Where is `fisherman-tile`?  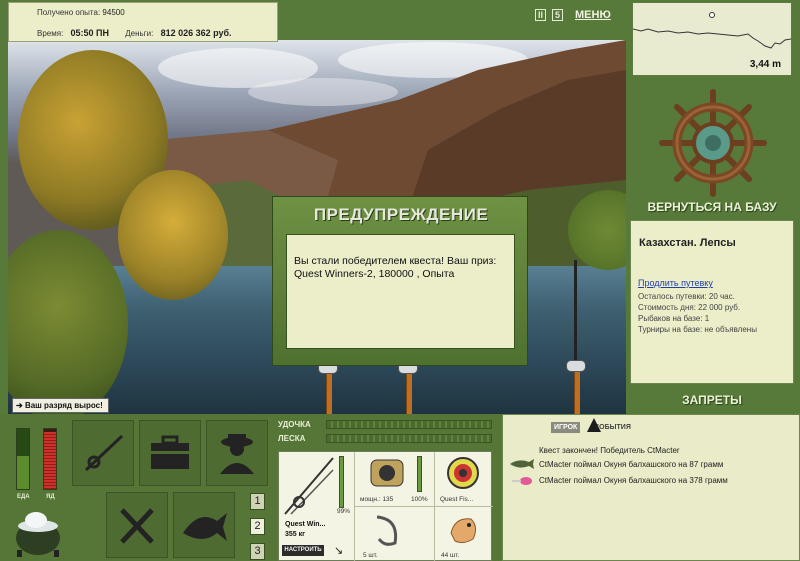
fisherman-tile is located at coordinates (237, 453).